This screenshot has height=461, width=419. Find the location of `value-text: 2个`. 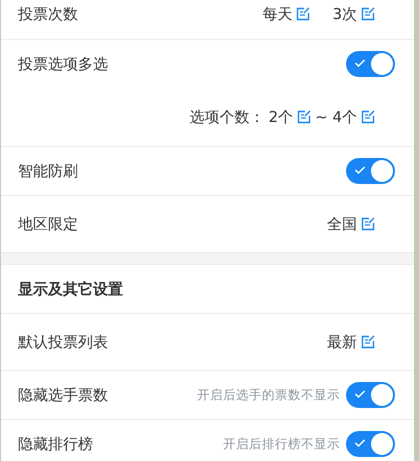

value-text: 2个 is located at coordinates (281, 117).